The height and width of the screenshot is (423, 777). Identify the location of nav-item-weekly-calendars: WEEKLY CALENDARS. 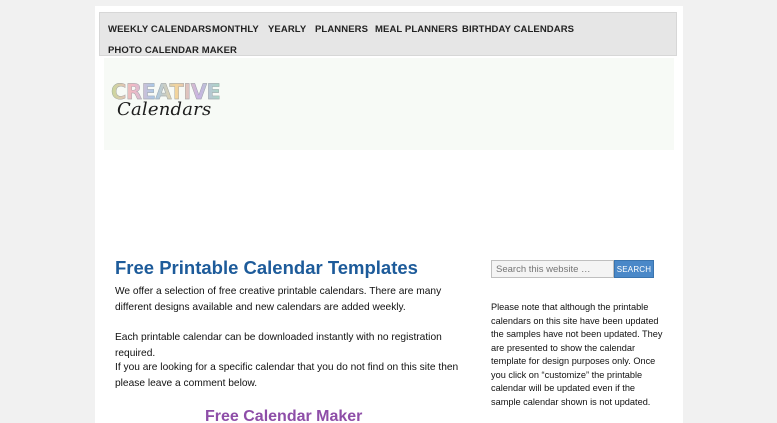
(159, 29).